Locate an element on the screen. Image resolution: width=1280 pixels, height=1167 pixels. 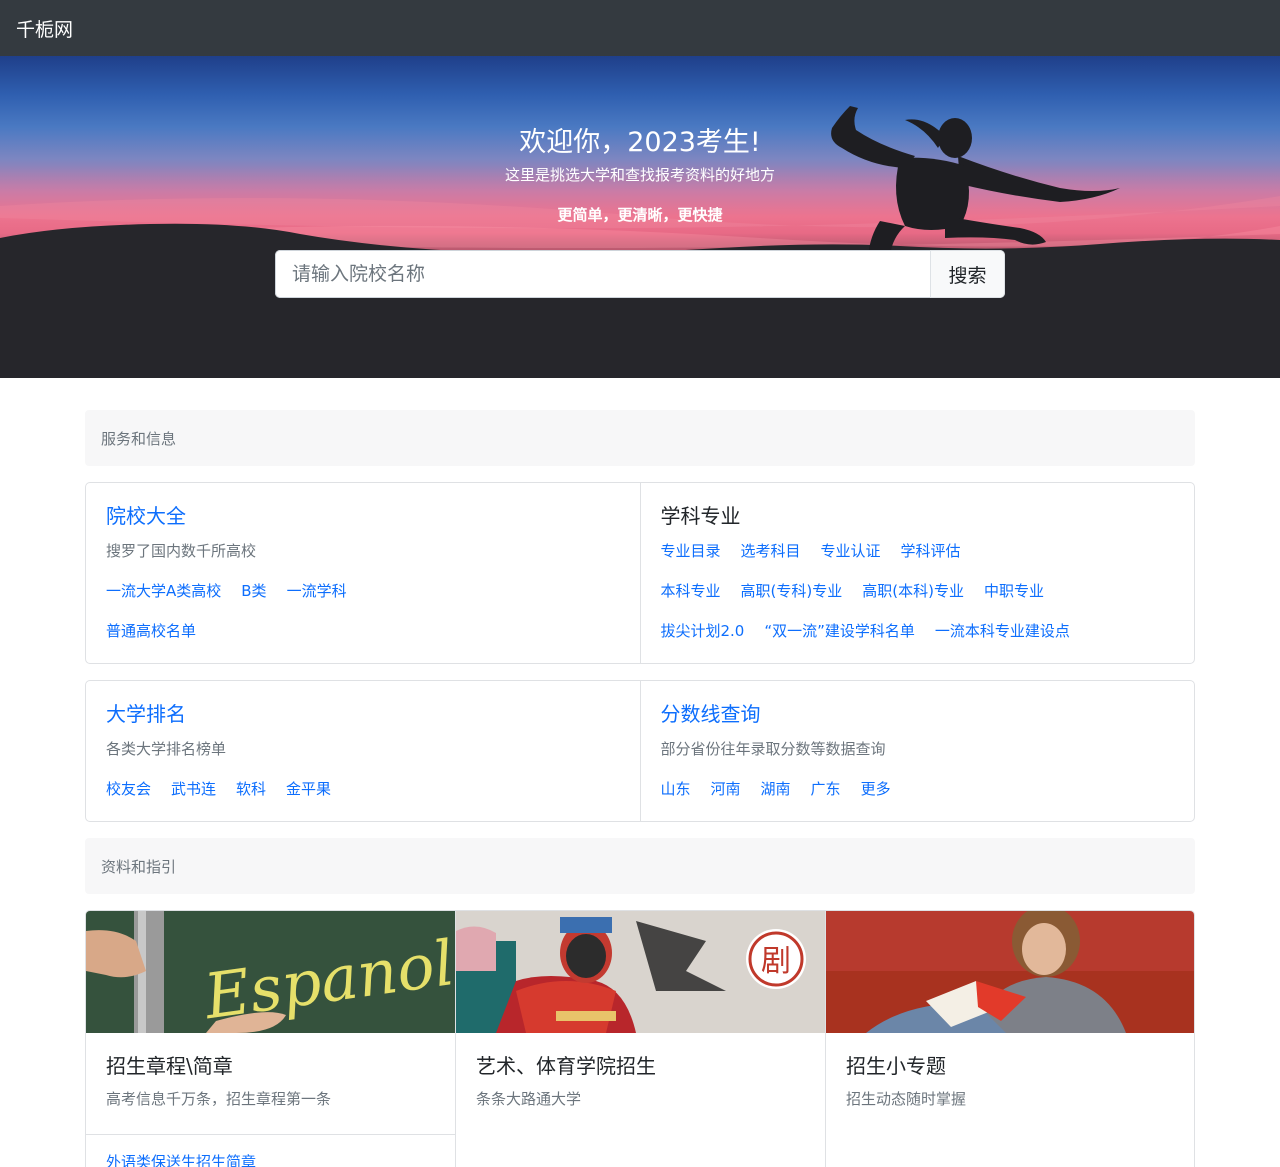
admission-charters-description: 高考信息千万条，招生章程第一条 is located at coordinates (219, 1099).